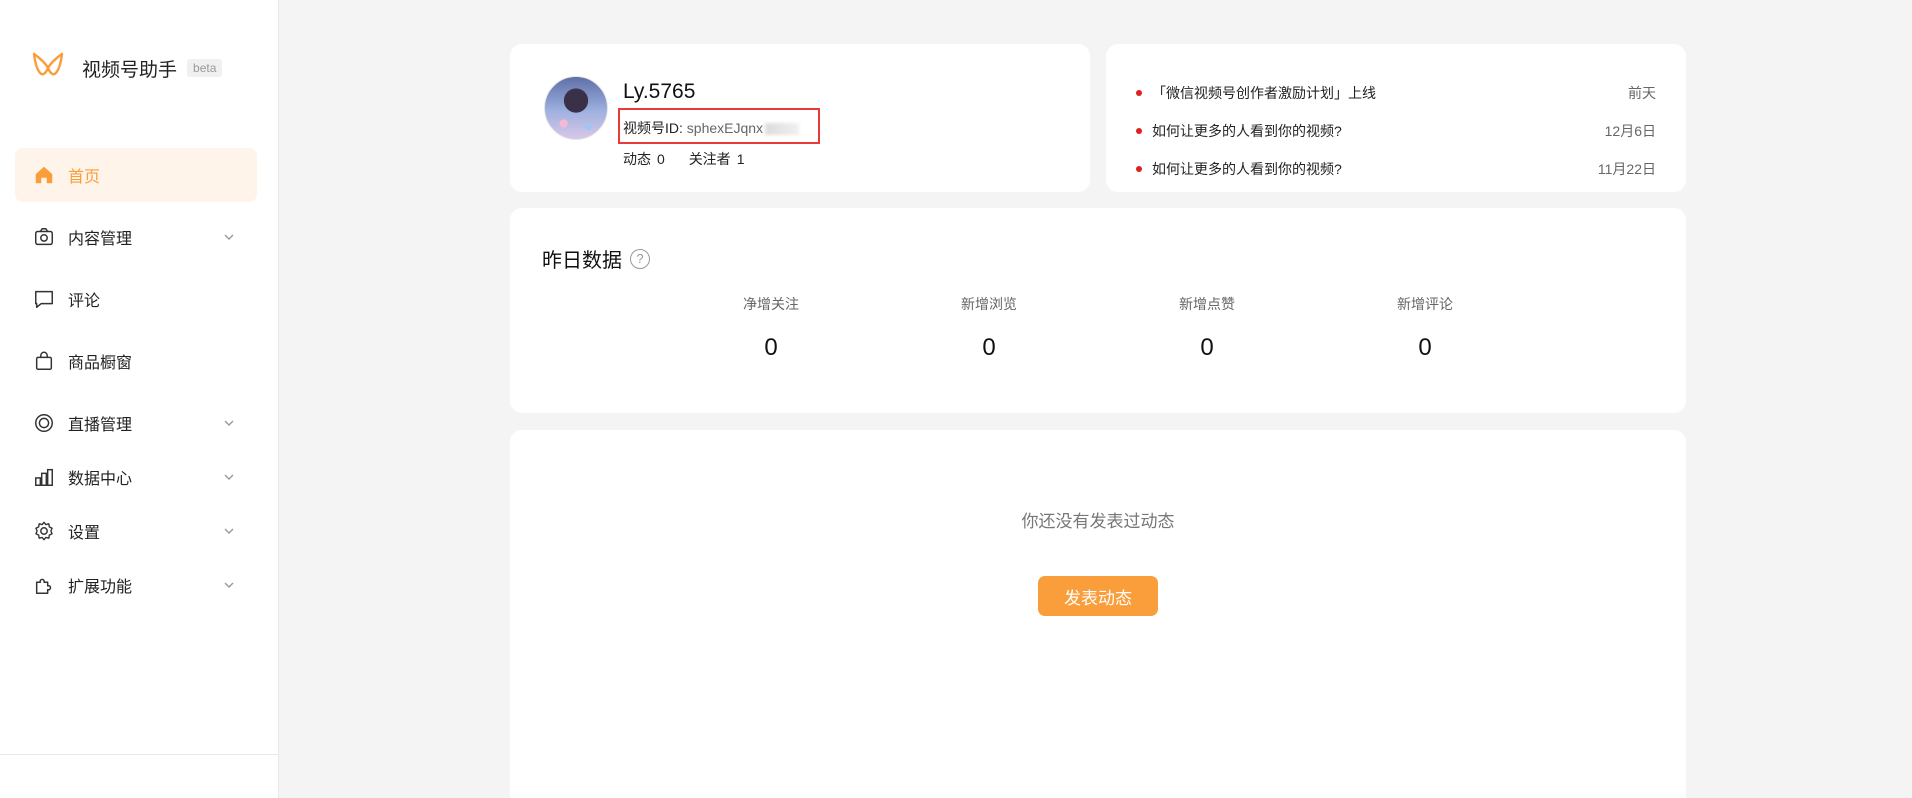 This screenshot has width=1912, height=798. I want to click on home-icon, so click(44, 175).